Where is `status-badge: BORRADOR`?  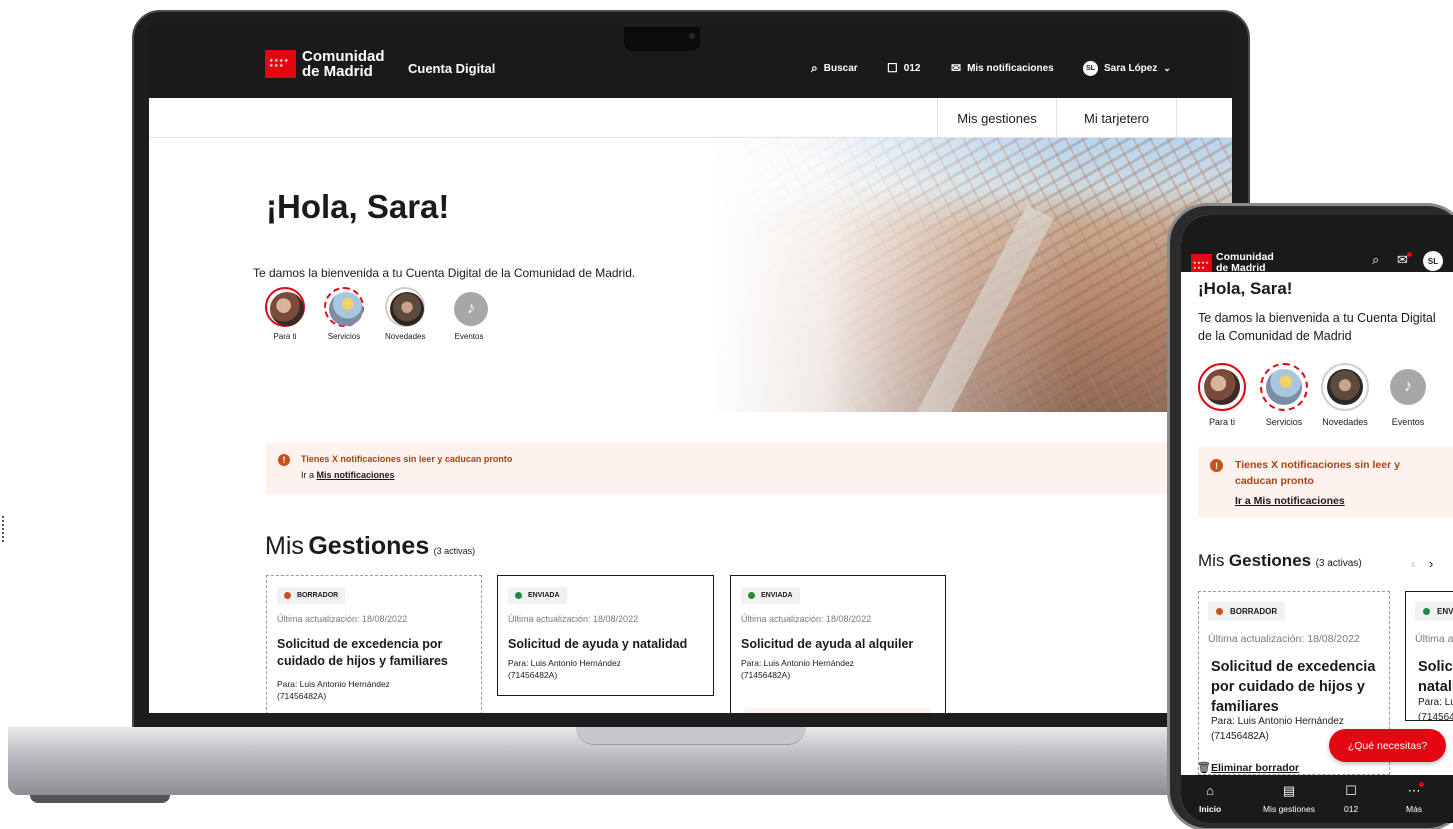 status-badge: BORRADOR is located at coordinates (311, 595).